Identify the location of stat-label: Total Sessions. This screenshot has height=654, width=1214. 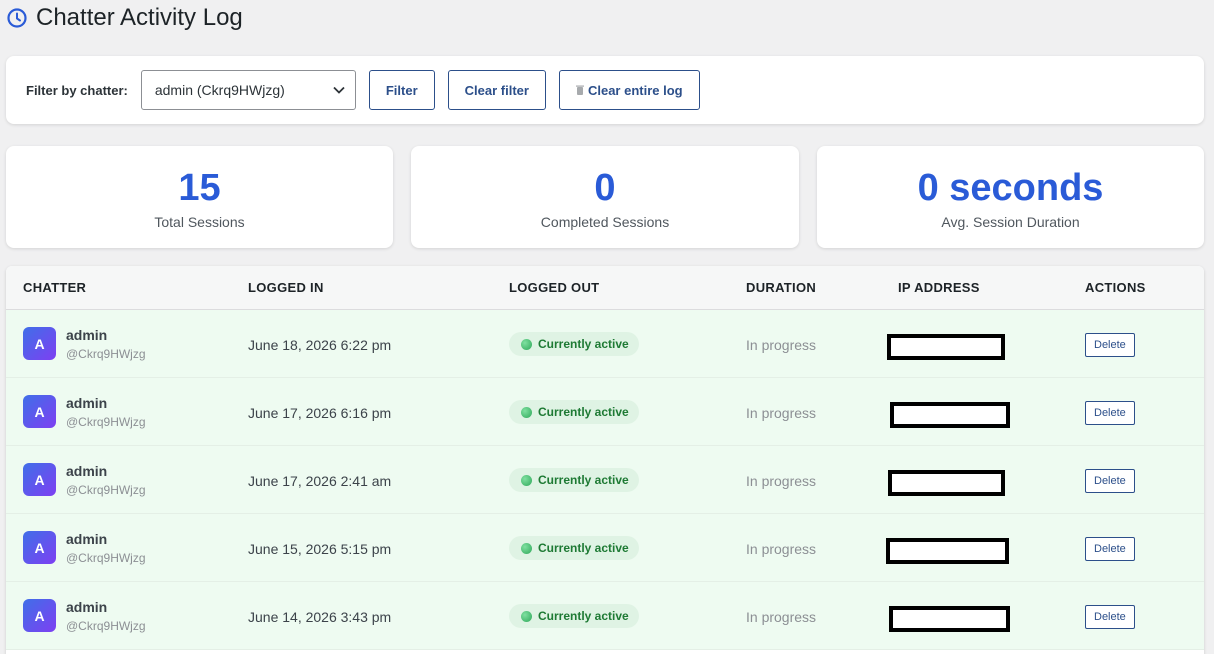
(199, 222).